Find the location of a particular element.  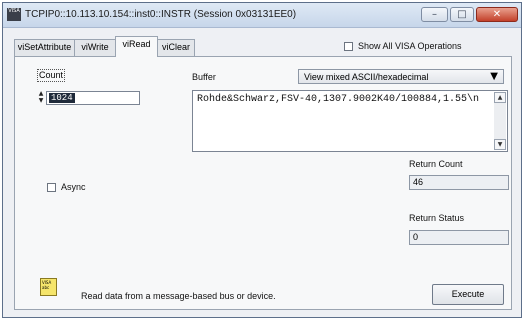

return-count-label: Return Count is located at coordinates (436, 164).